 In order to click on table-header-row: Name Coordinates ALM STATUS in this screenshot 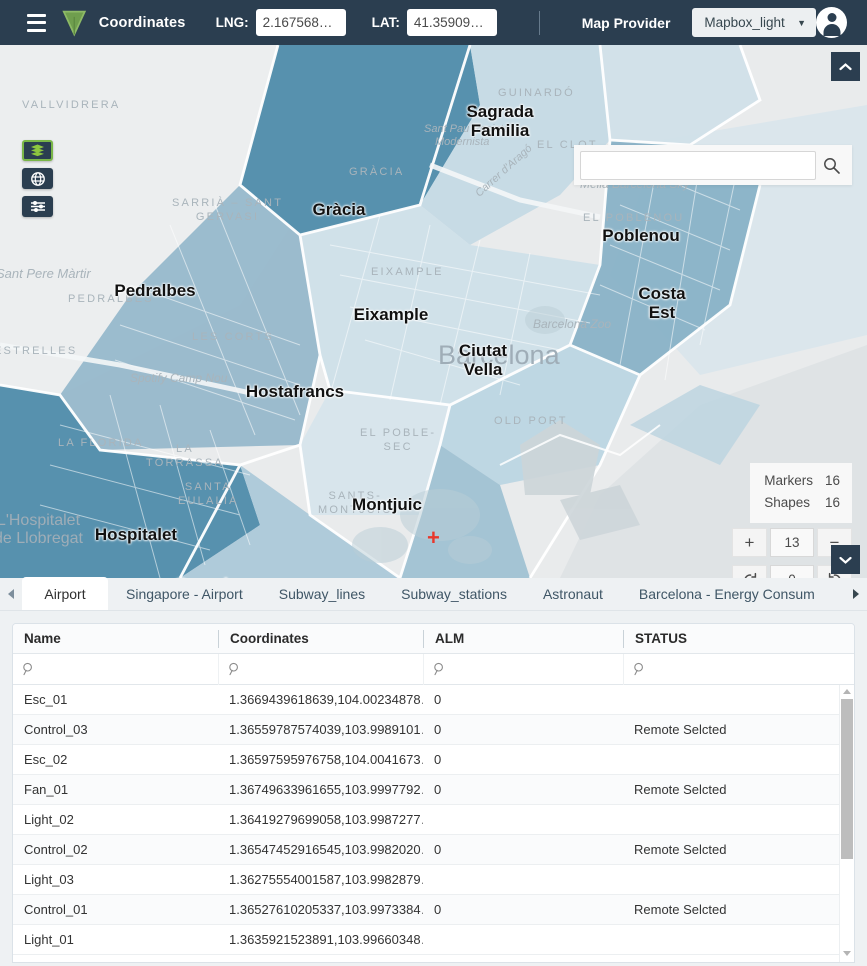, I will do `click(433, 639)`.